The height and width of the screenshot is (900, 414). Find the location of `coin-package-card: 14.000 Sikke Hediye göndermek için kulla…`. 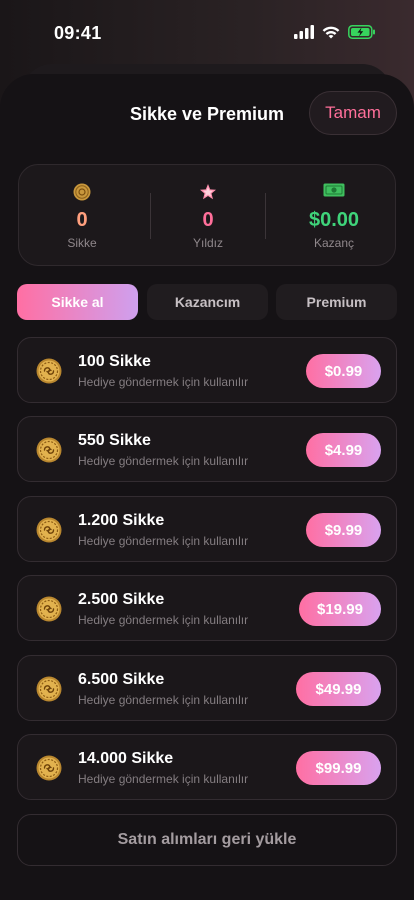

coin-package-card: 14.000 Sikke Hediye göndermek için kulla… is located at coordinates (207, 767).